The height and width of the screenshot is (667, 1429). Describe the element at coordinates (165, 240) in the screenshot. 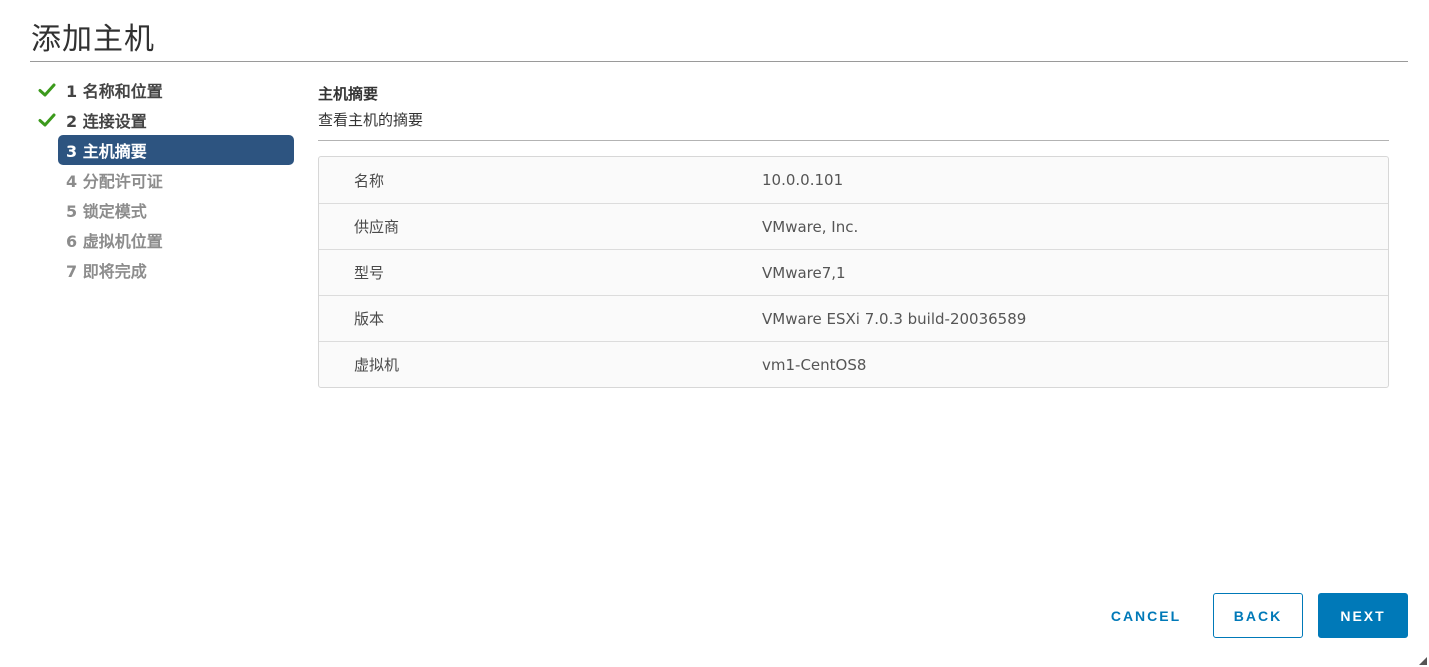

I see `step-vm-location: 6 虚拟机位置` at that location.